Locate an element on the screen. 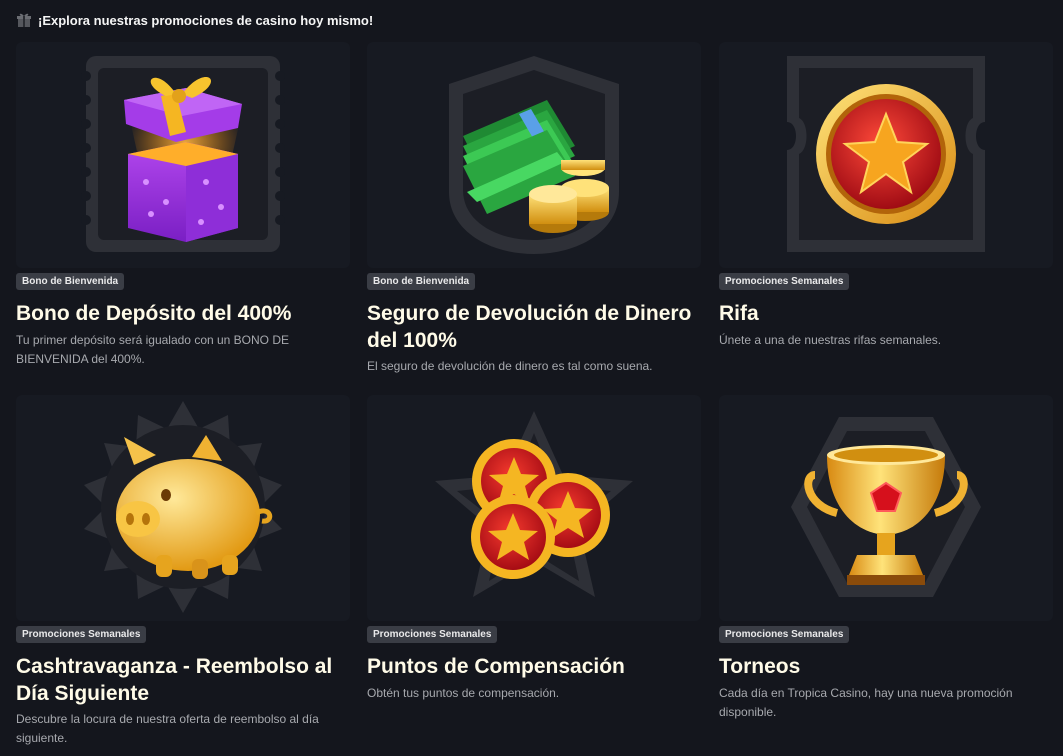 The image size is (1063, 756). cash-coins-icon is located at coordinates (534, 155).